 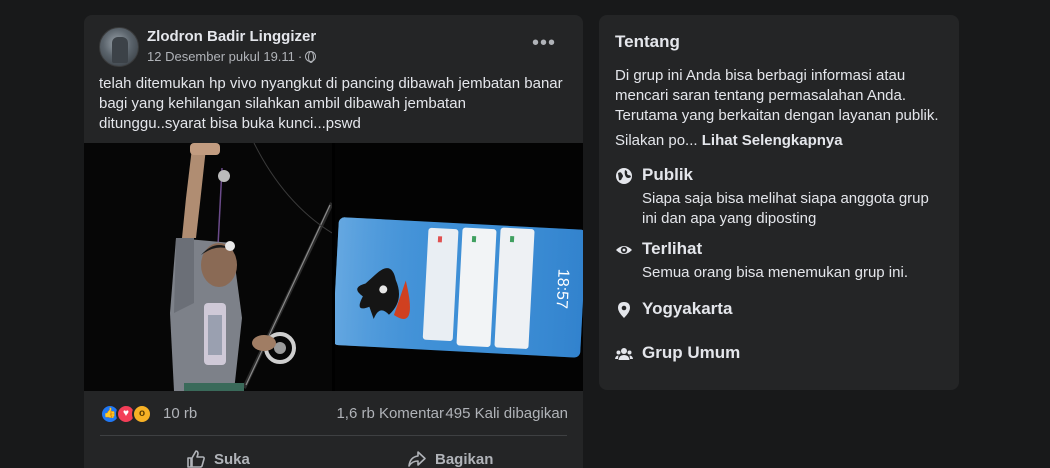 I want to click on info-location-title: Yogyakarta, so click(x=687, y=309).